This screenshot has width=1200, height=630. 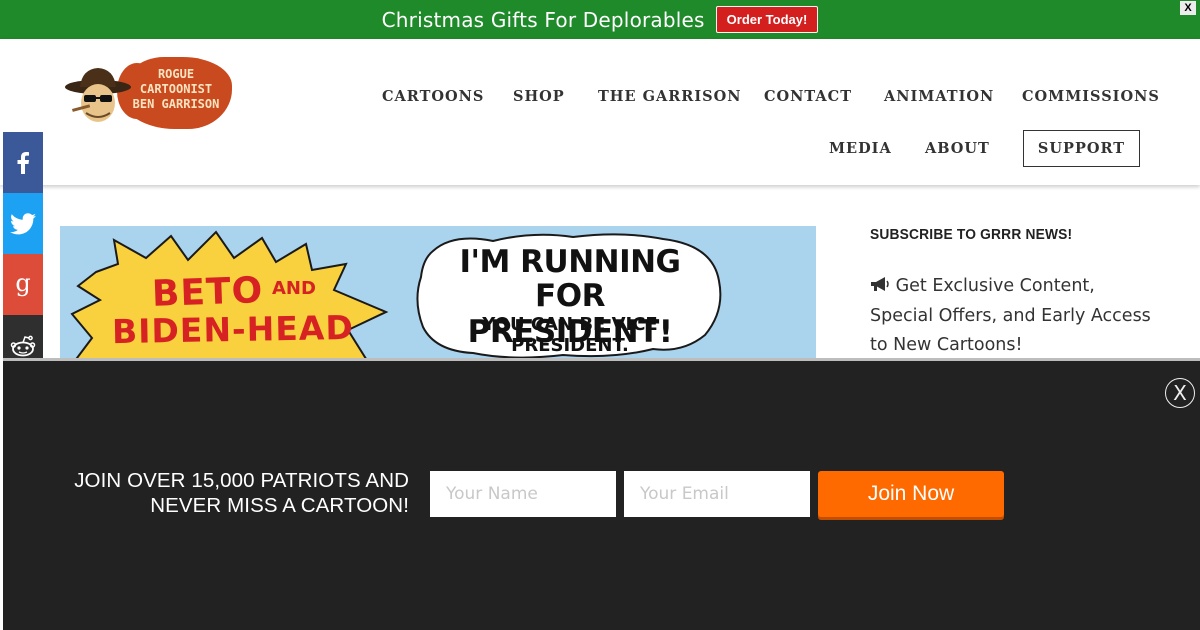 I want to click on popup-headline-line2: NEVER MISS A CARTOON!, so click(x=279, y=505).